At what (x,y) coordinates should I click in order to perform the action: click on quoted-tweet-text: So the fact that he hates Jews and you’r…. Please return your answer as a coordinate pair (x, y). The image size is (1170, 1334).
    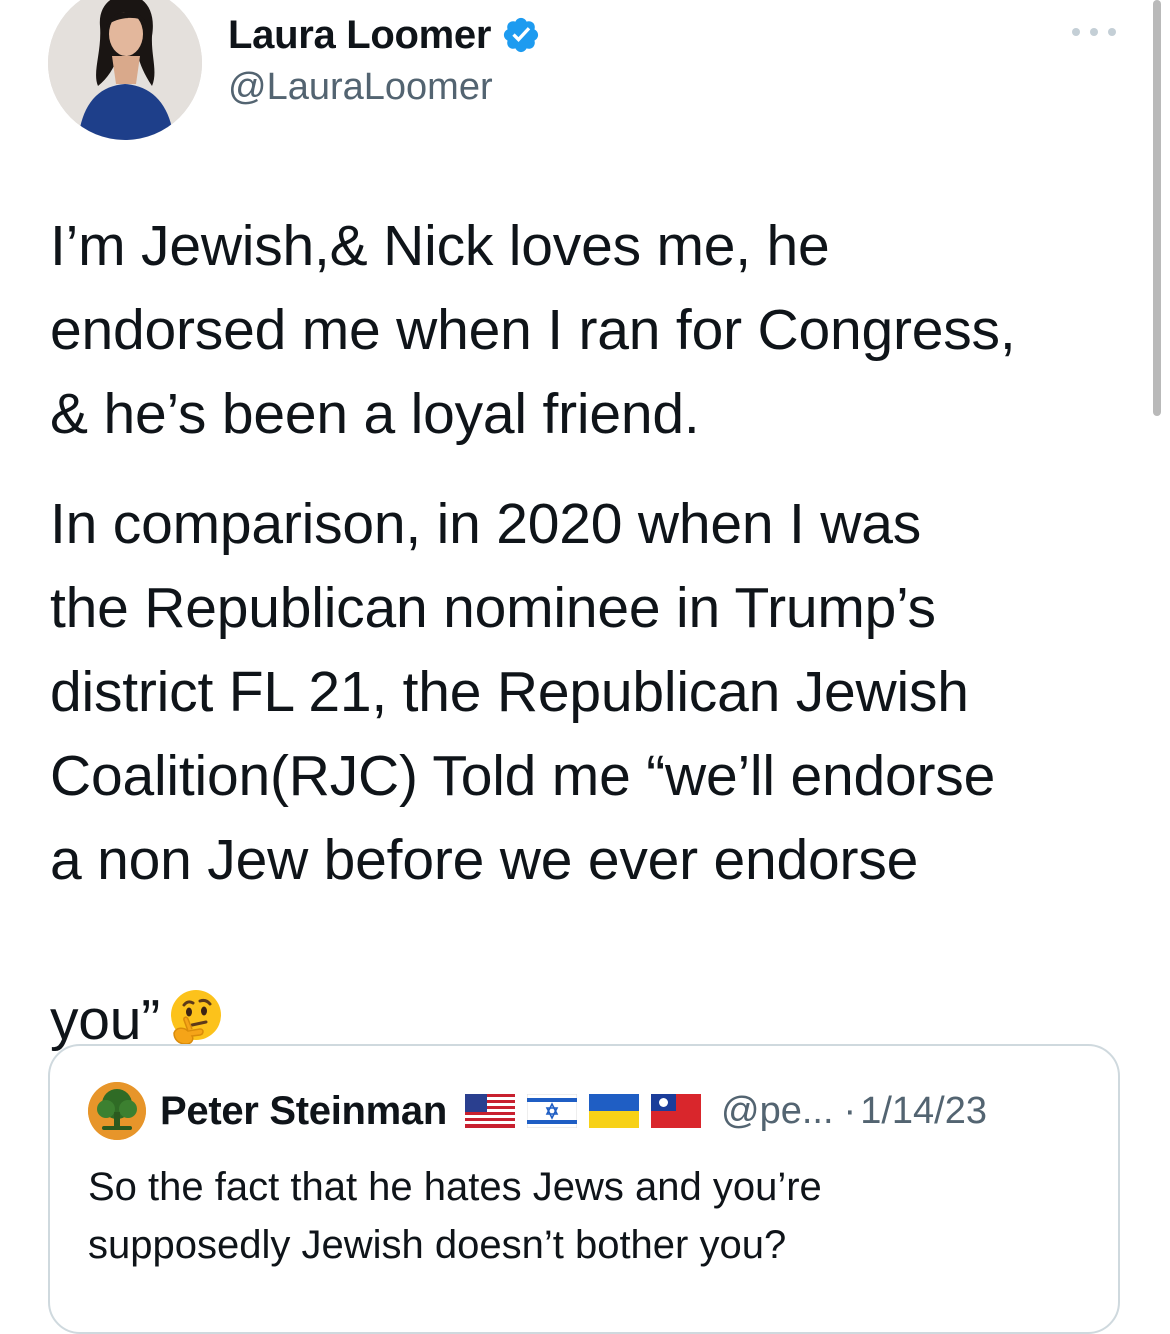
    Looking at the image, I should click on (455, 1216).